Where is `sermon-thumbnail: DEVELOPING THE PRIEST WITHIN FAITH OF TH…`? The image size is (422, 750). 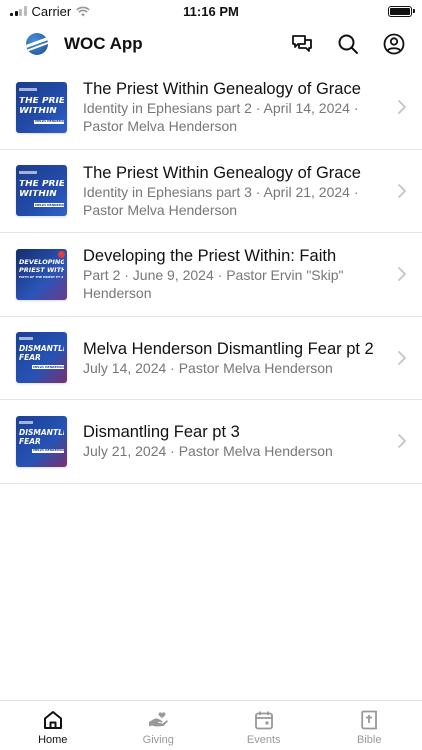
sermon-thumbnail: DEVELOPING THE PRIEST WITHIN FAITH OF TH… is located at coordinates (41, 274).